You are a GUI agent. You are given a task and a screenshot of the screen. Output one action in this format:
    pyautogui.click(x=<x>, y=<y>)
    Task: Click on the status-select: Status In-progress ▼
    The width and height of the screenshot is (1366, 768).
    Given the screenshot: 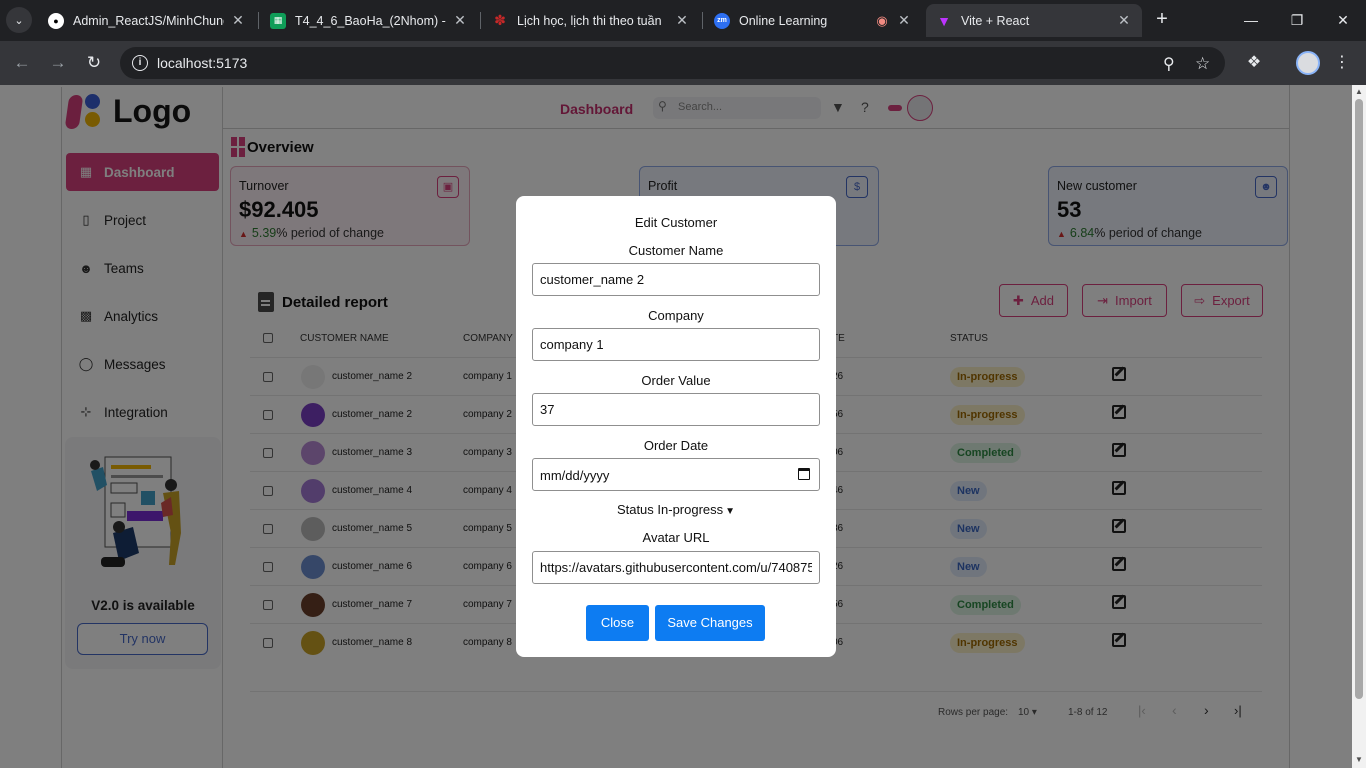 What is the action you would take?
    pyautogui.click(x=676, y=509)
    